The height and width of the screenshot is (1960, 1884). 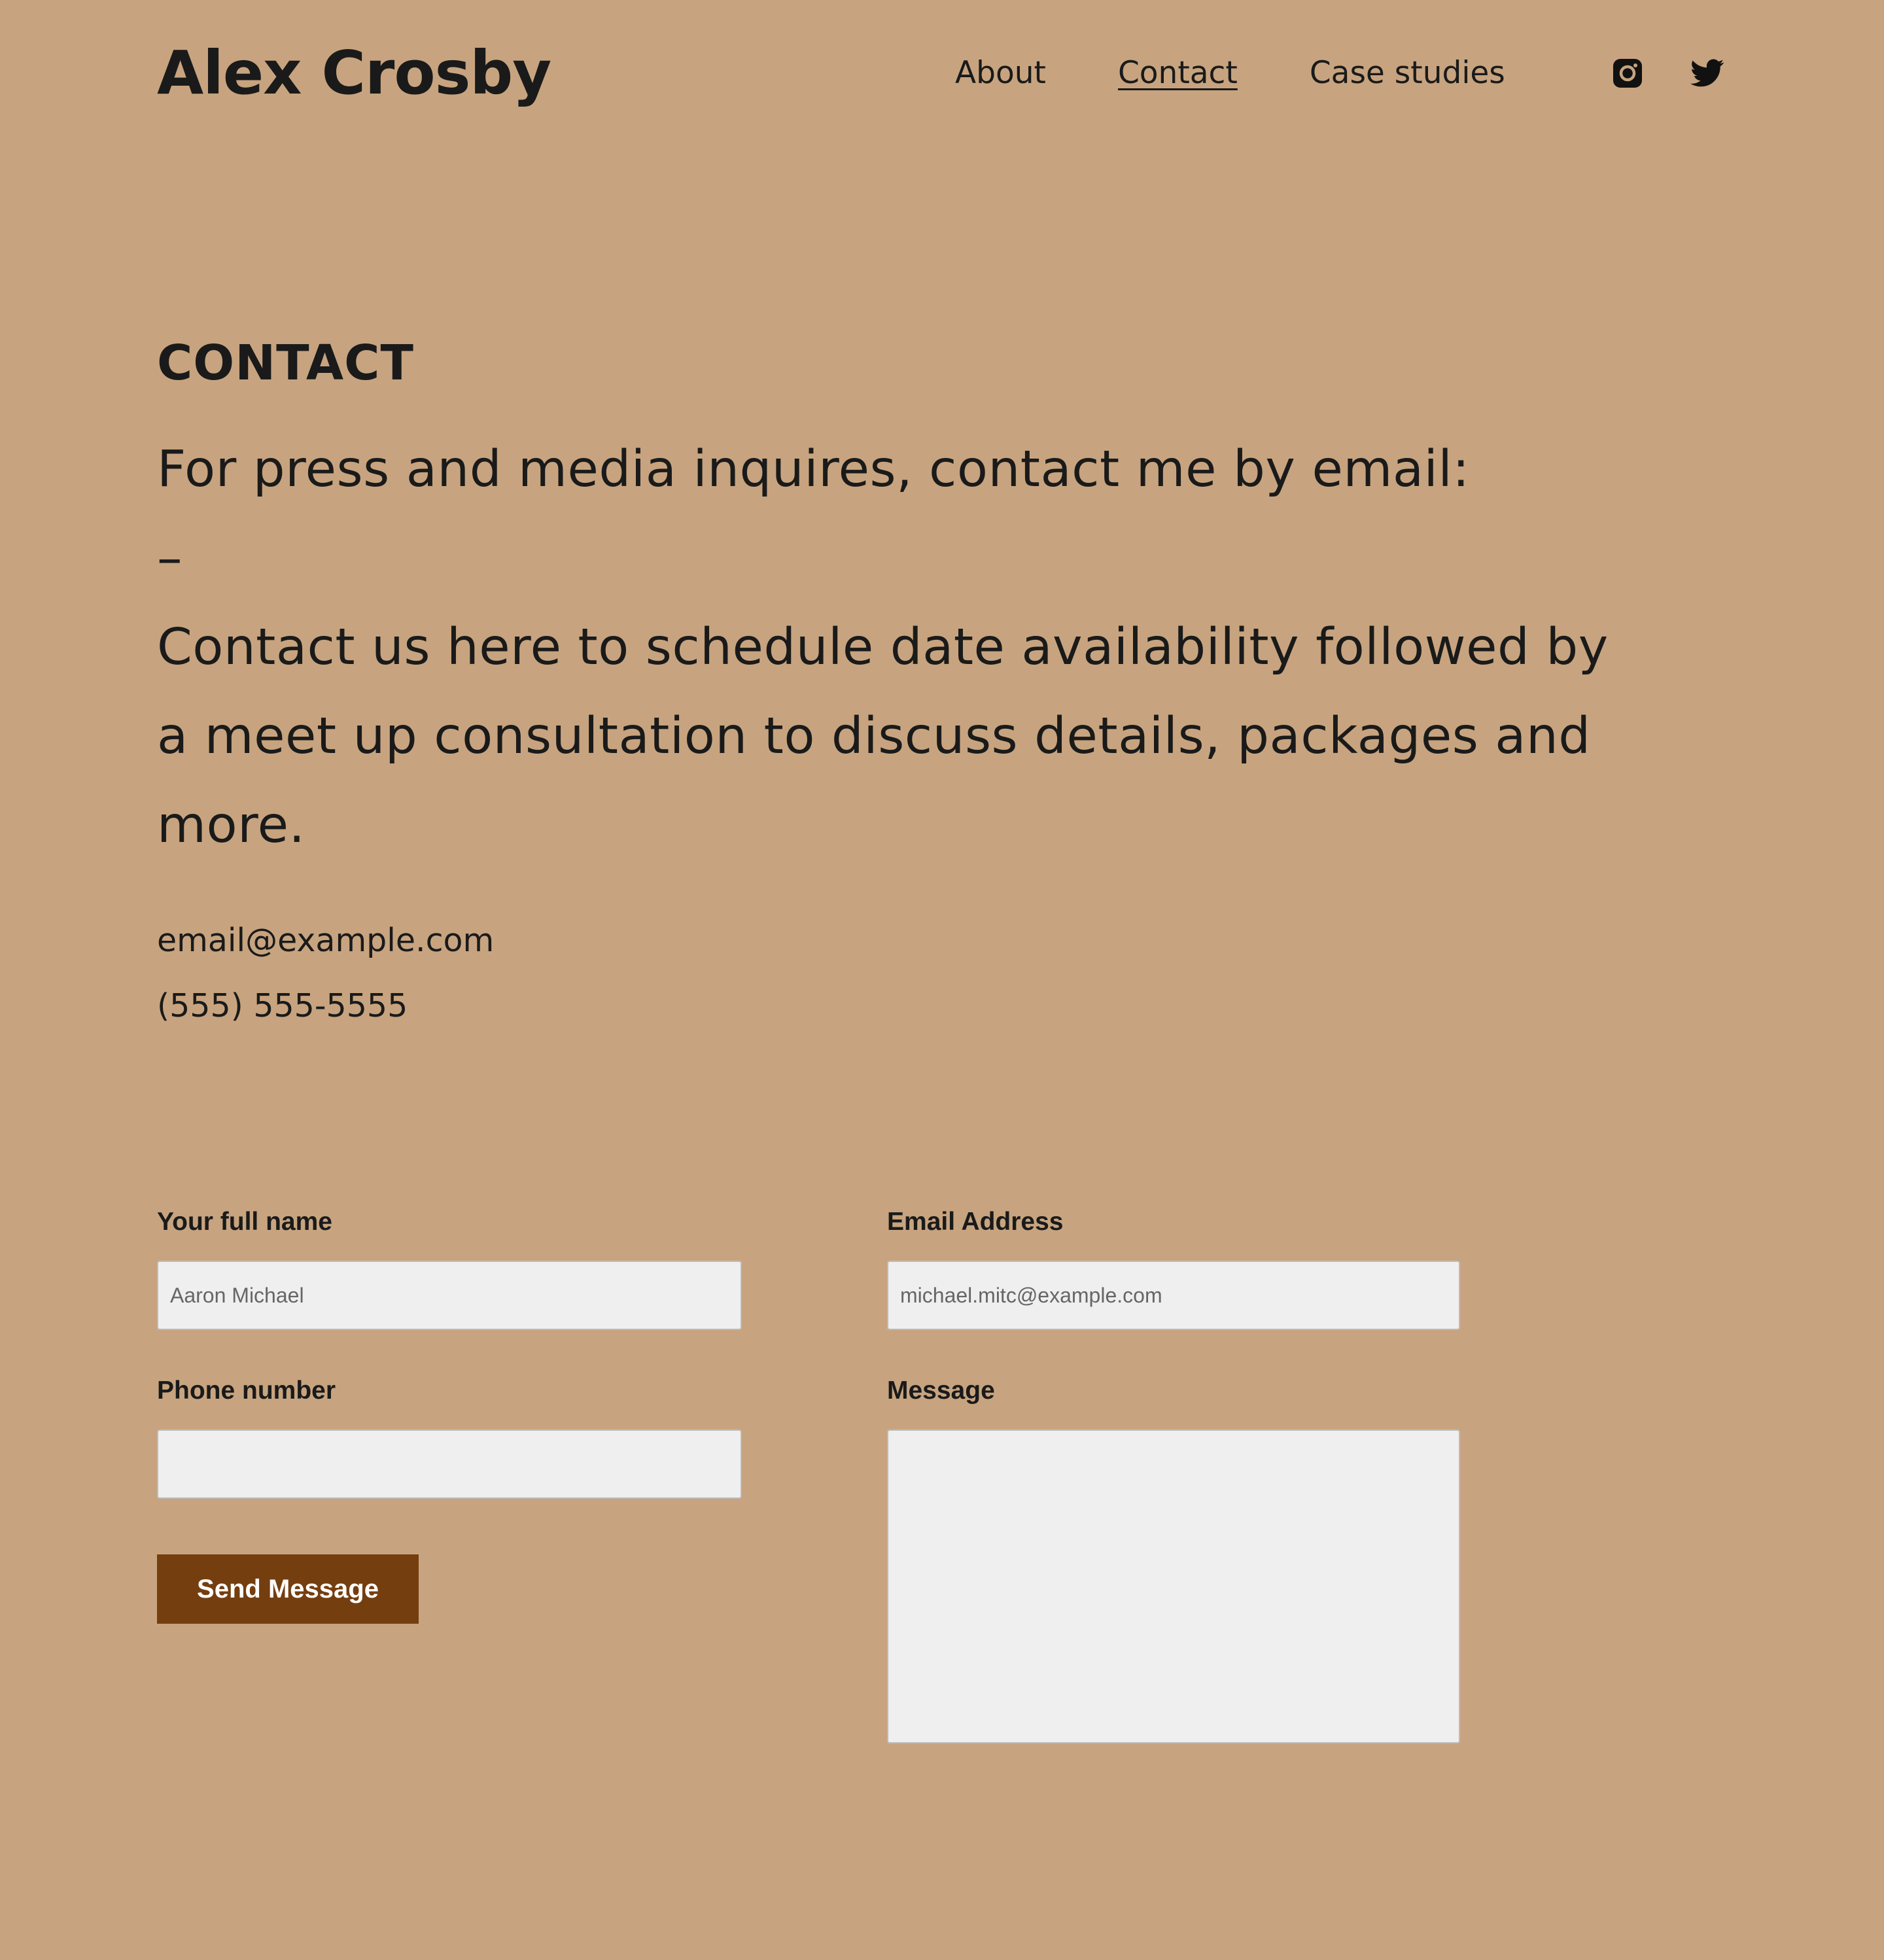 I want to click on email-label: Email Address, so click(x=975, y=1222).